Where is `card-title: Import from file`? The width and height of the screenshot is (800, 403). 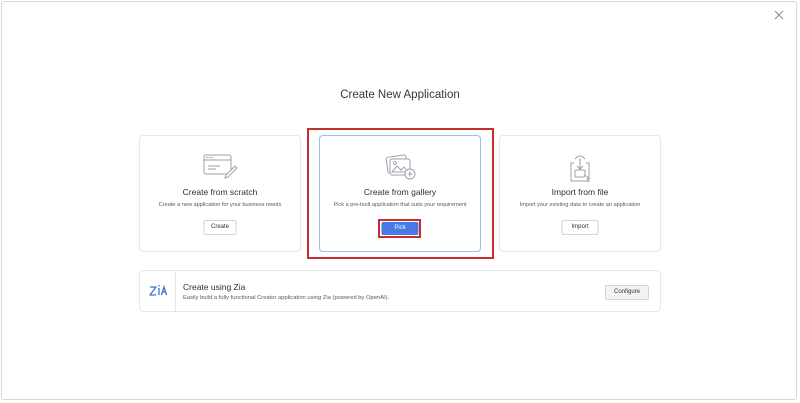 card-title: Import from file is located at coordinates (580, 192).